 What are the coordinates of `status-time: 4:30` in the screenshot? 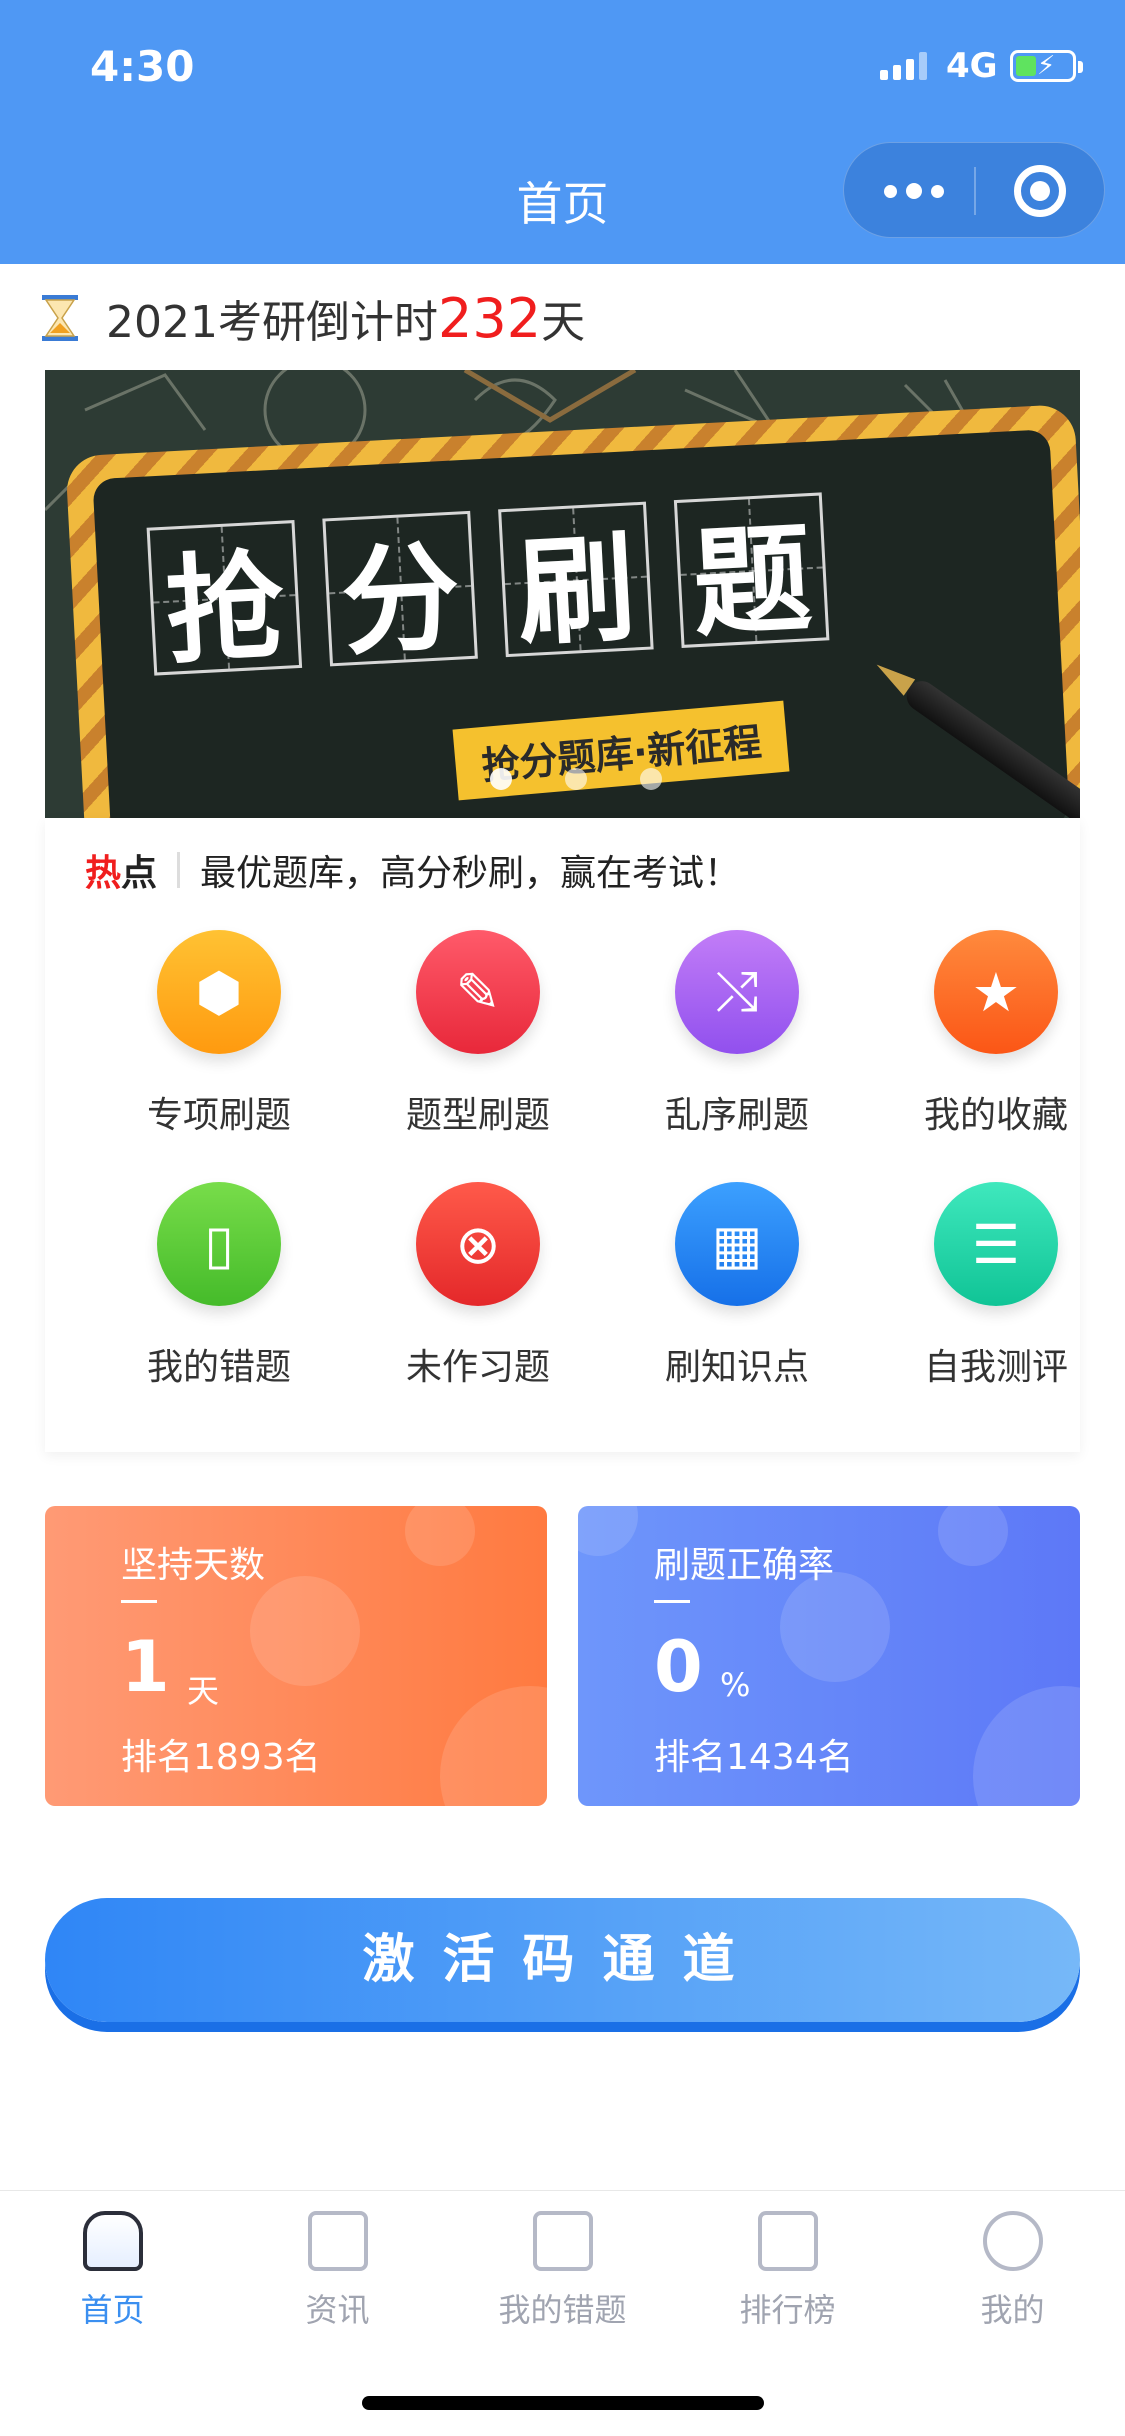 It's located at (142, 66).